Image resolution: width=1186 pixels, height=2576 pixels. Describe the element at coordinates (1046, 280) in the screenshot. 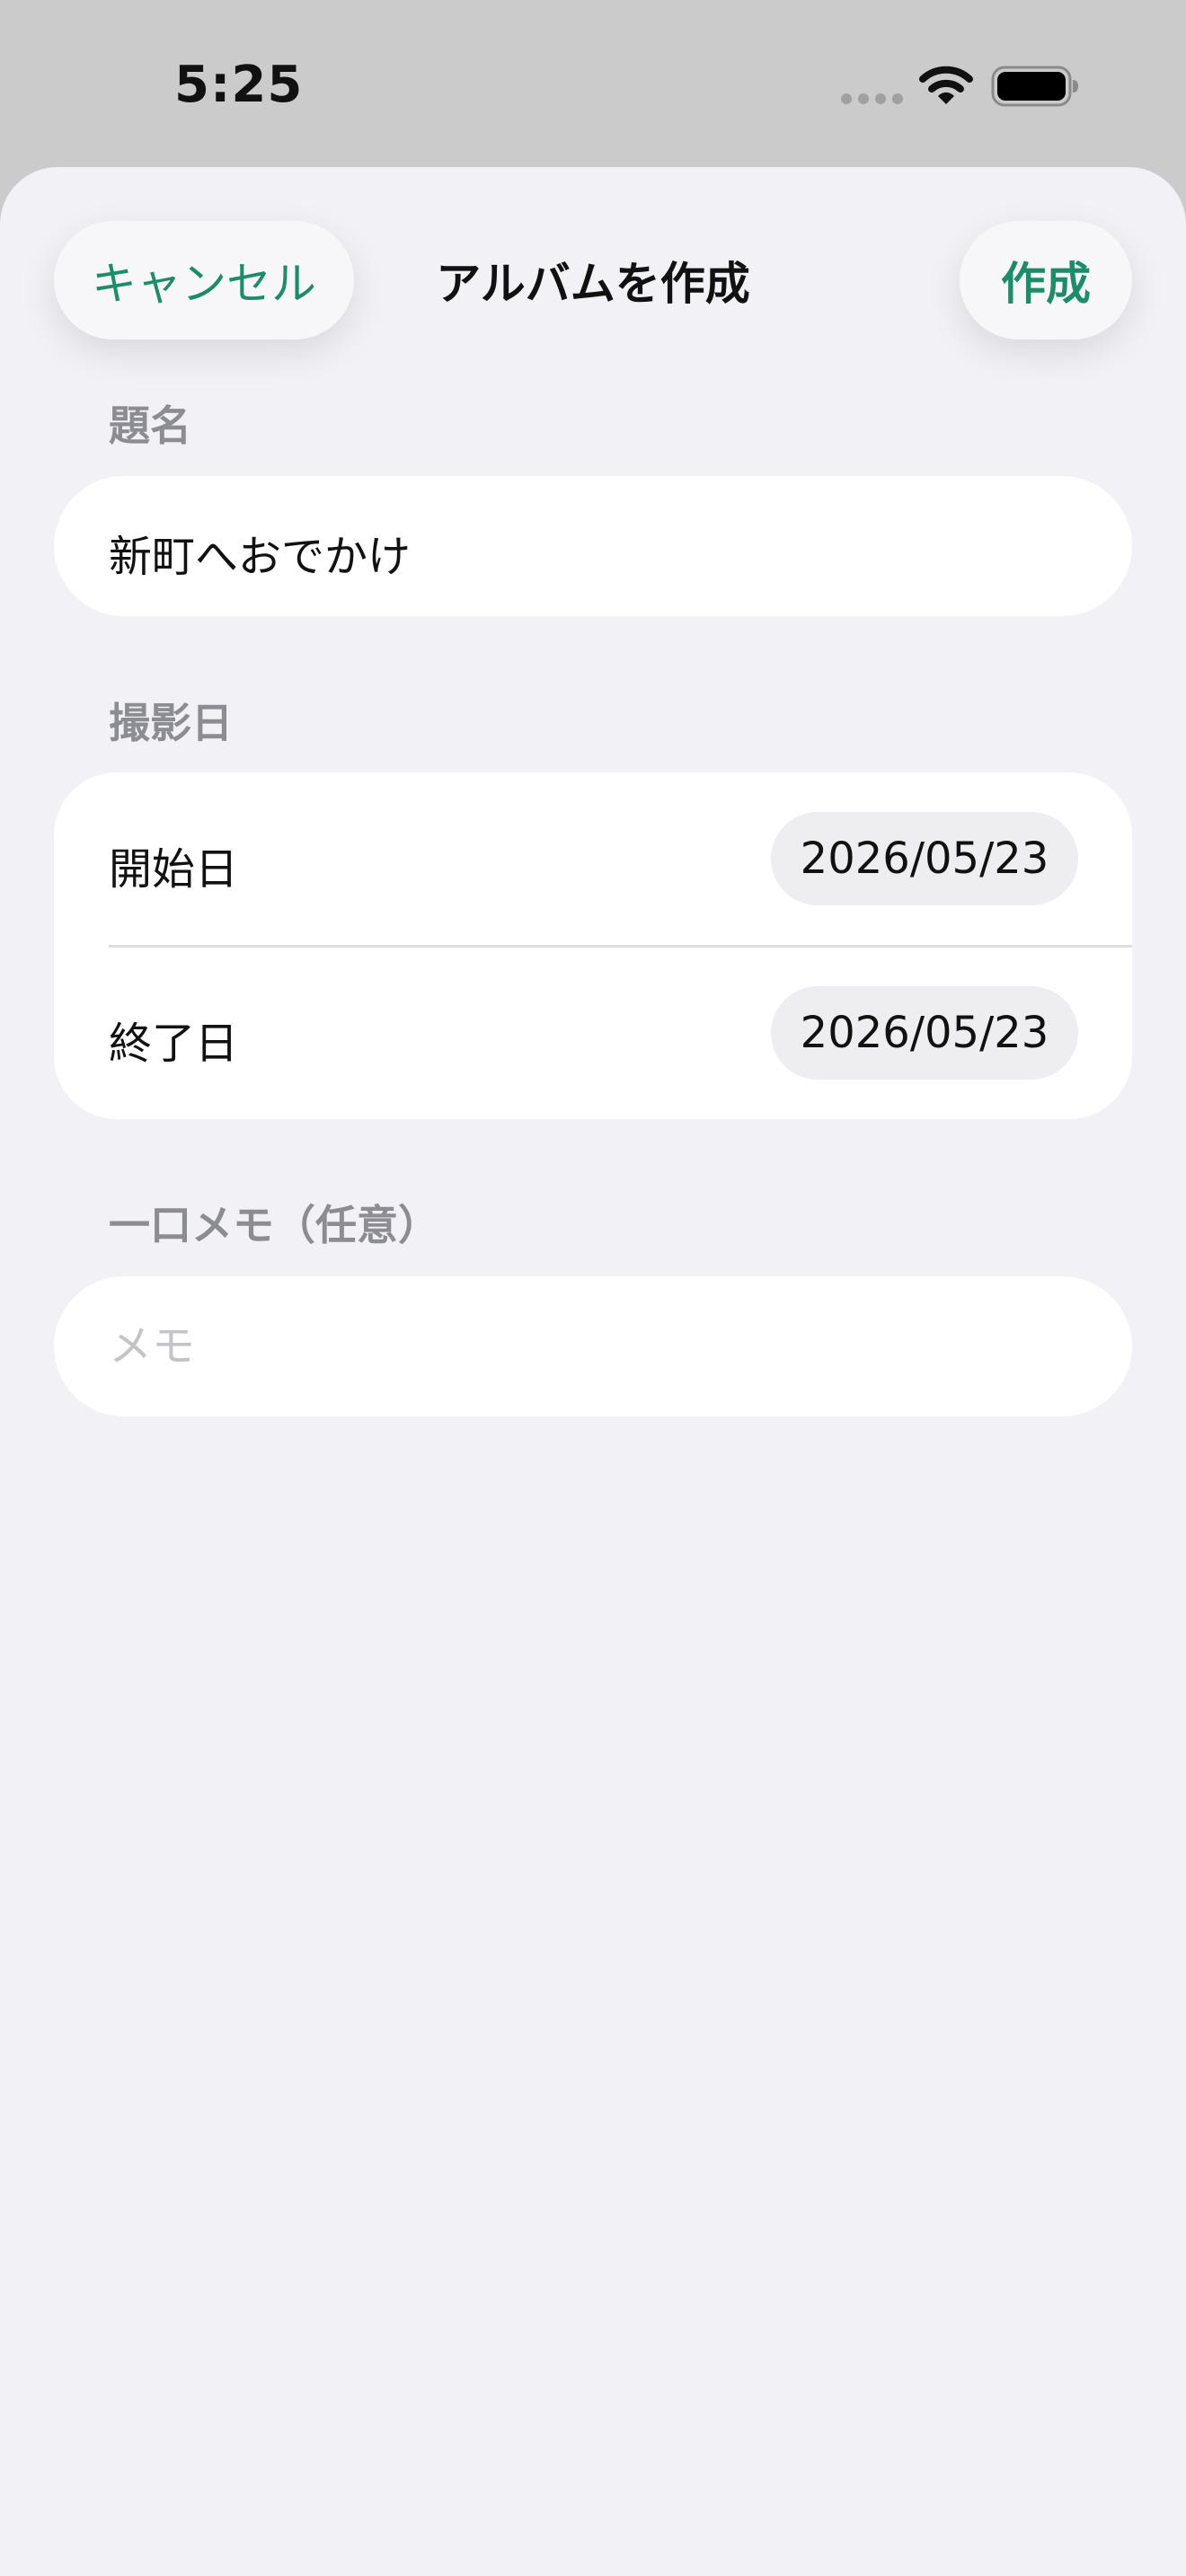

I see `create-button: 作成` at that location.